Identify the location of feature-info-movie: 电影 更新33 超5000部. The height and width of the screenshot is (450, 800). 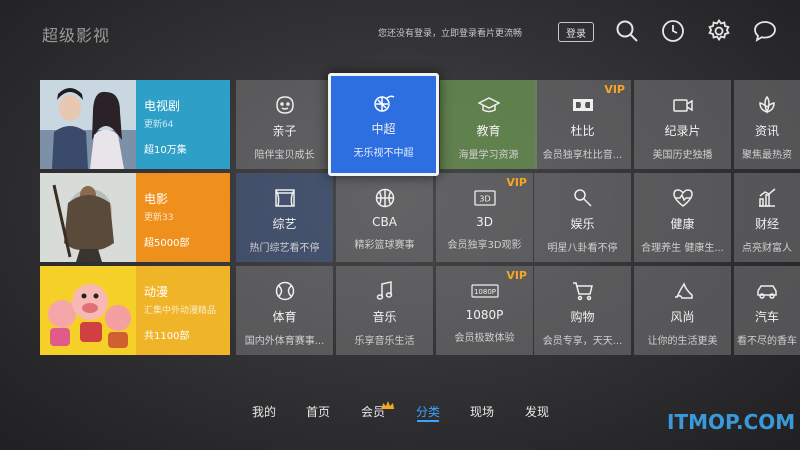
(183, 217).